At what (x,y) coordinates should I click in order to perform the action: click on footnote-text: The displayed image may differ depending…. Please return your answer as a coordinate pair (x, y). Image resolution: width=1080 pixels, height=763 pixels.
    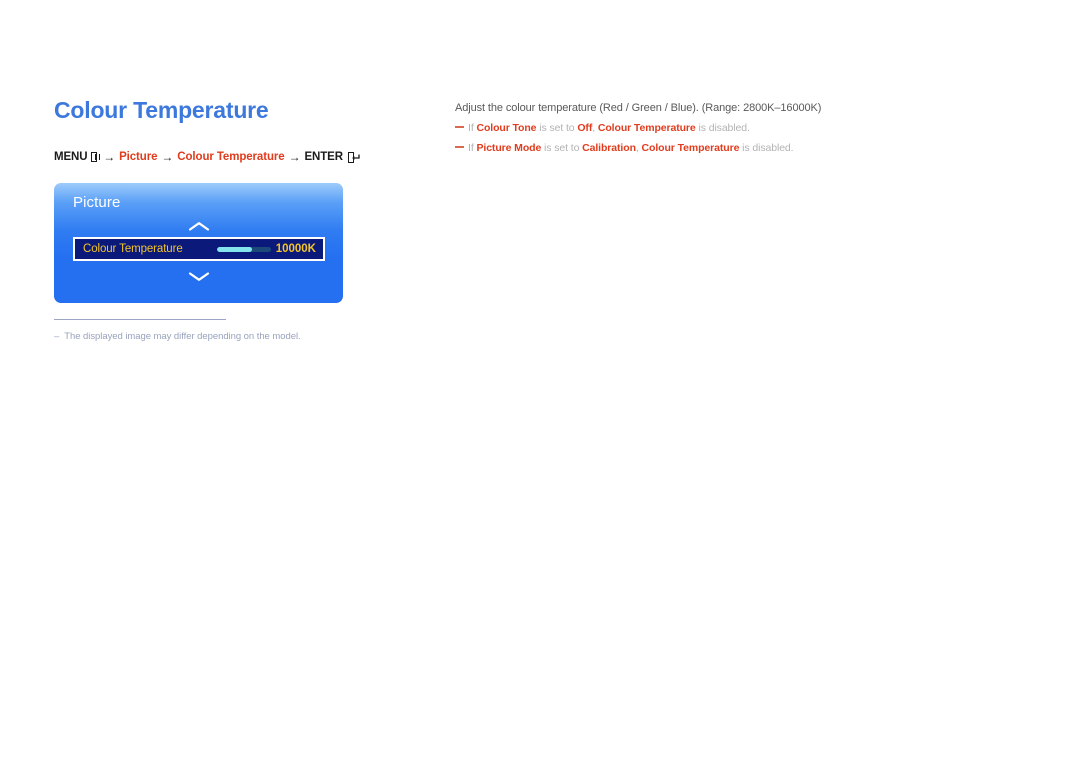
    Looking at the image, I should click on (182, 336).